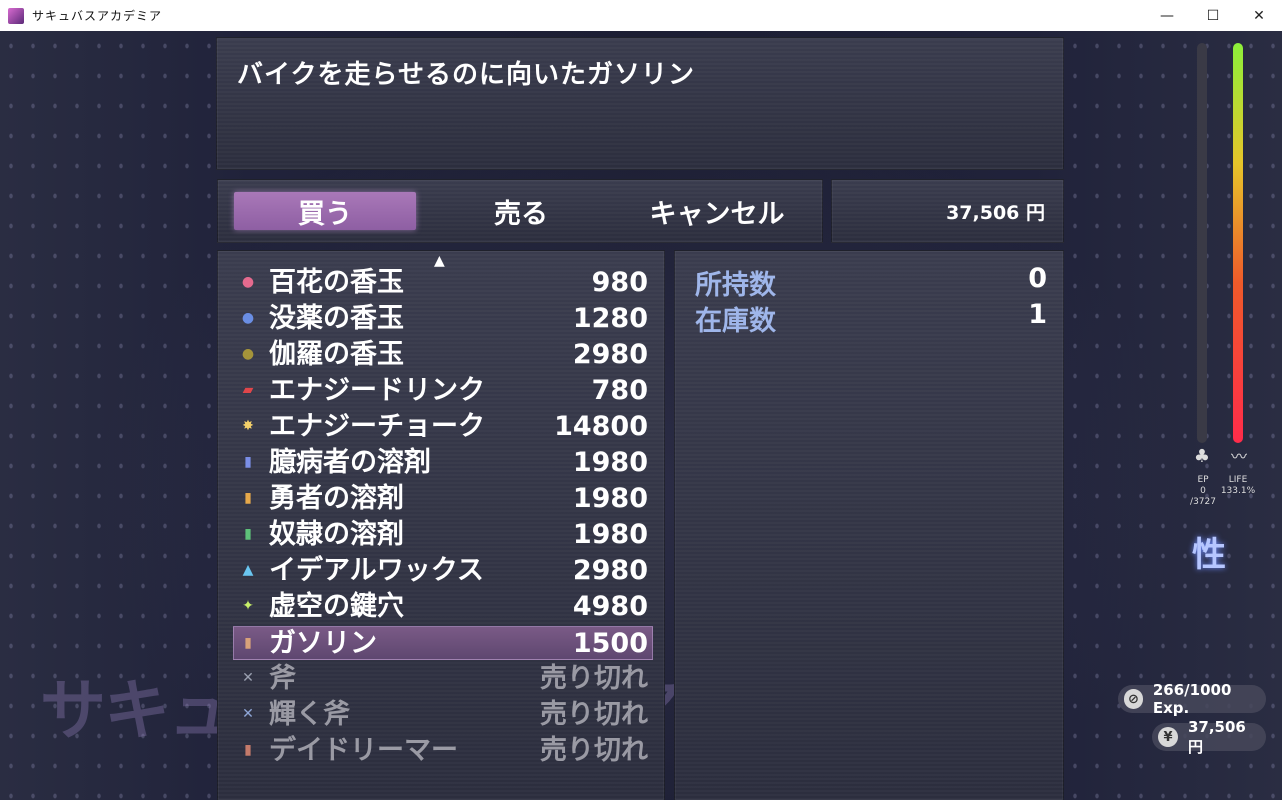  Describe the element at coordinates (717, 211) in the screenshot. I see `cancel-command: キャンセル` at that location.